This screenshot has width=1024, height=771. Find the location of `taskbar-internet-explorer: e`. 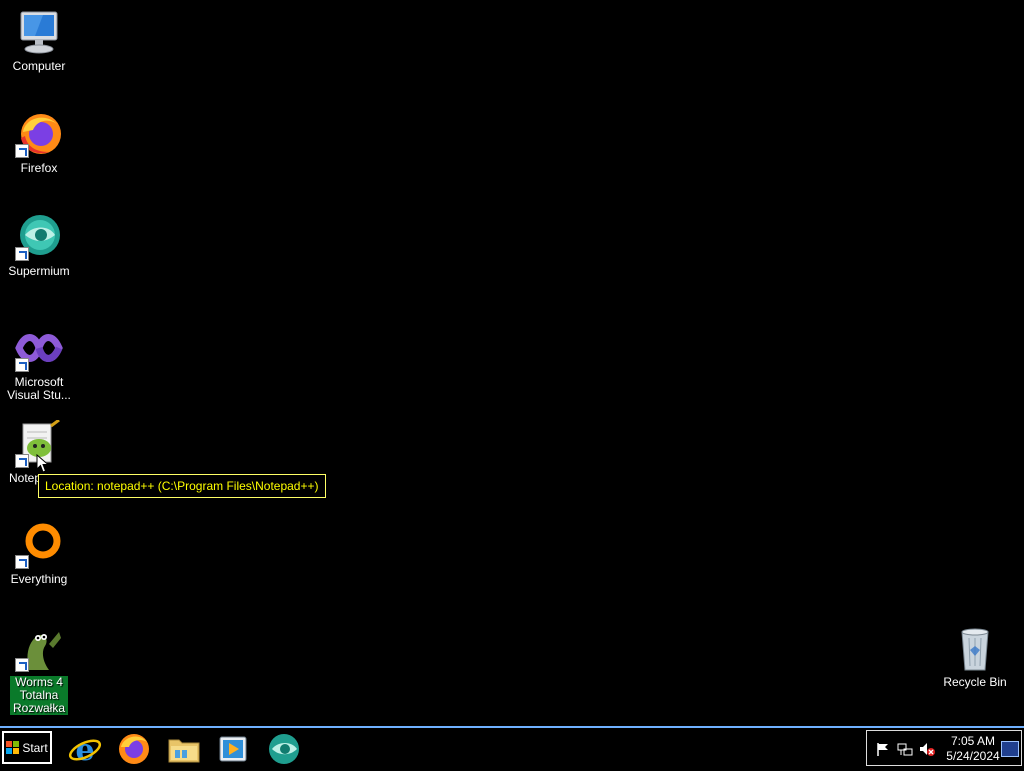

taskbar-internet-explorer: e is located at coordinates (85, 750).